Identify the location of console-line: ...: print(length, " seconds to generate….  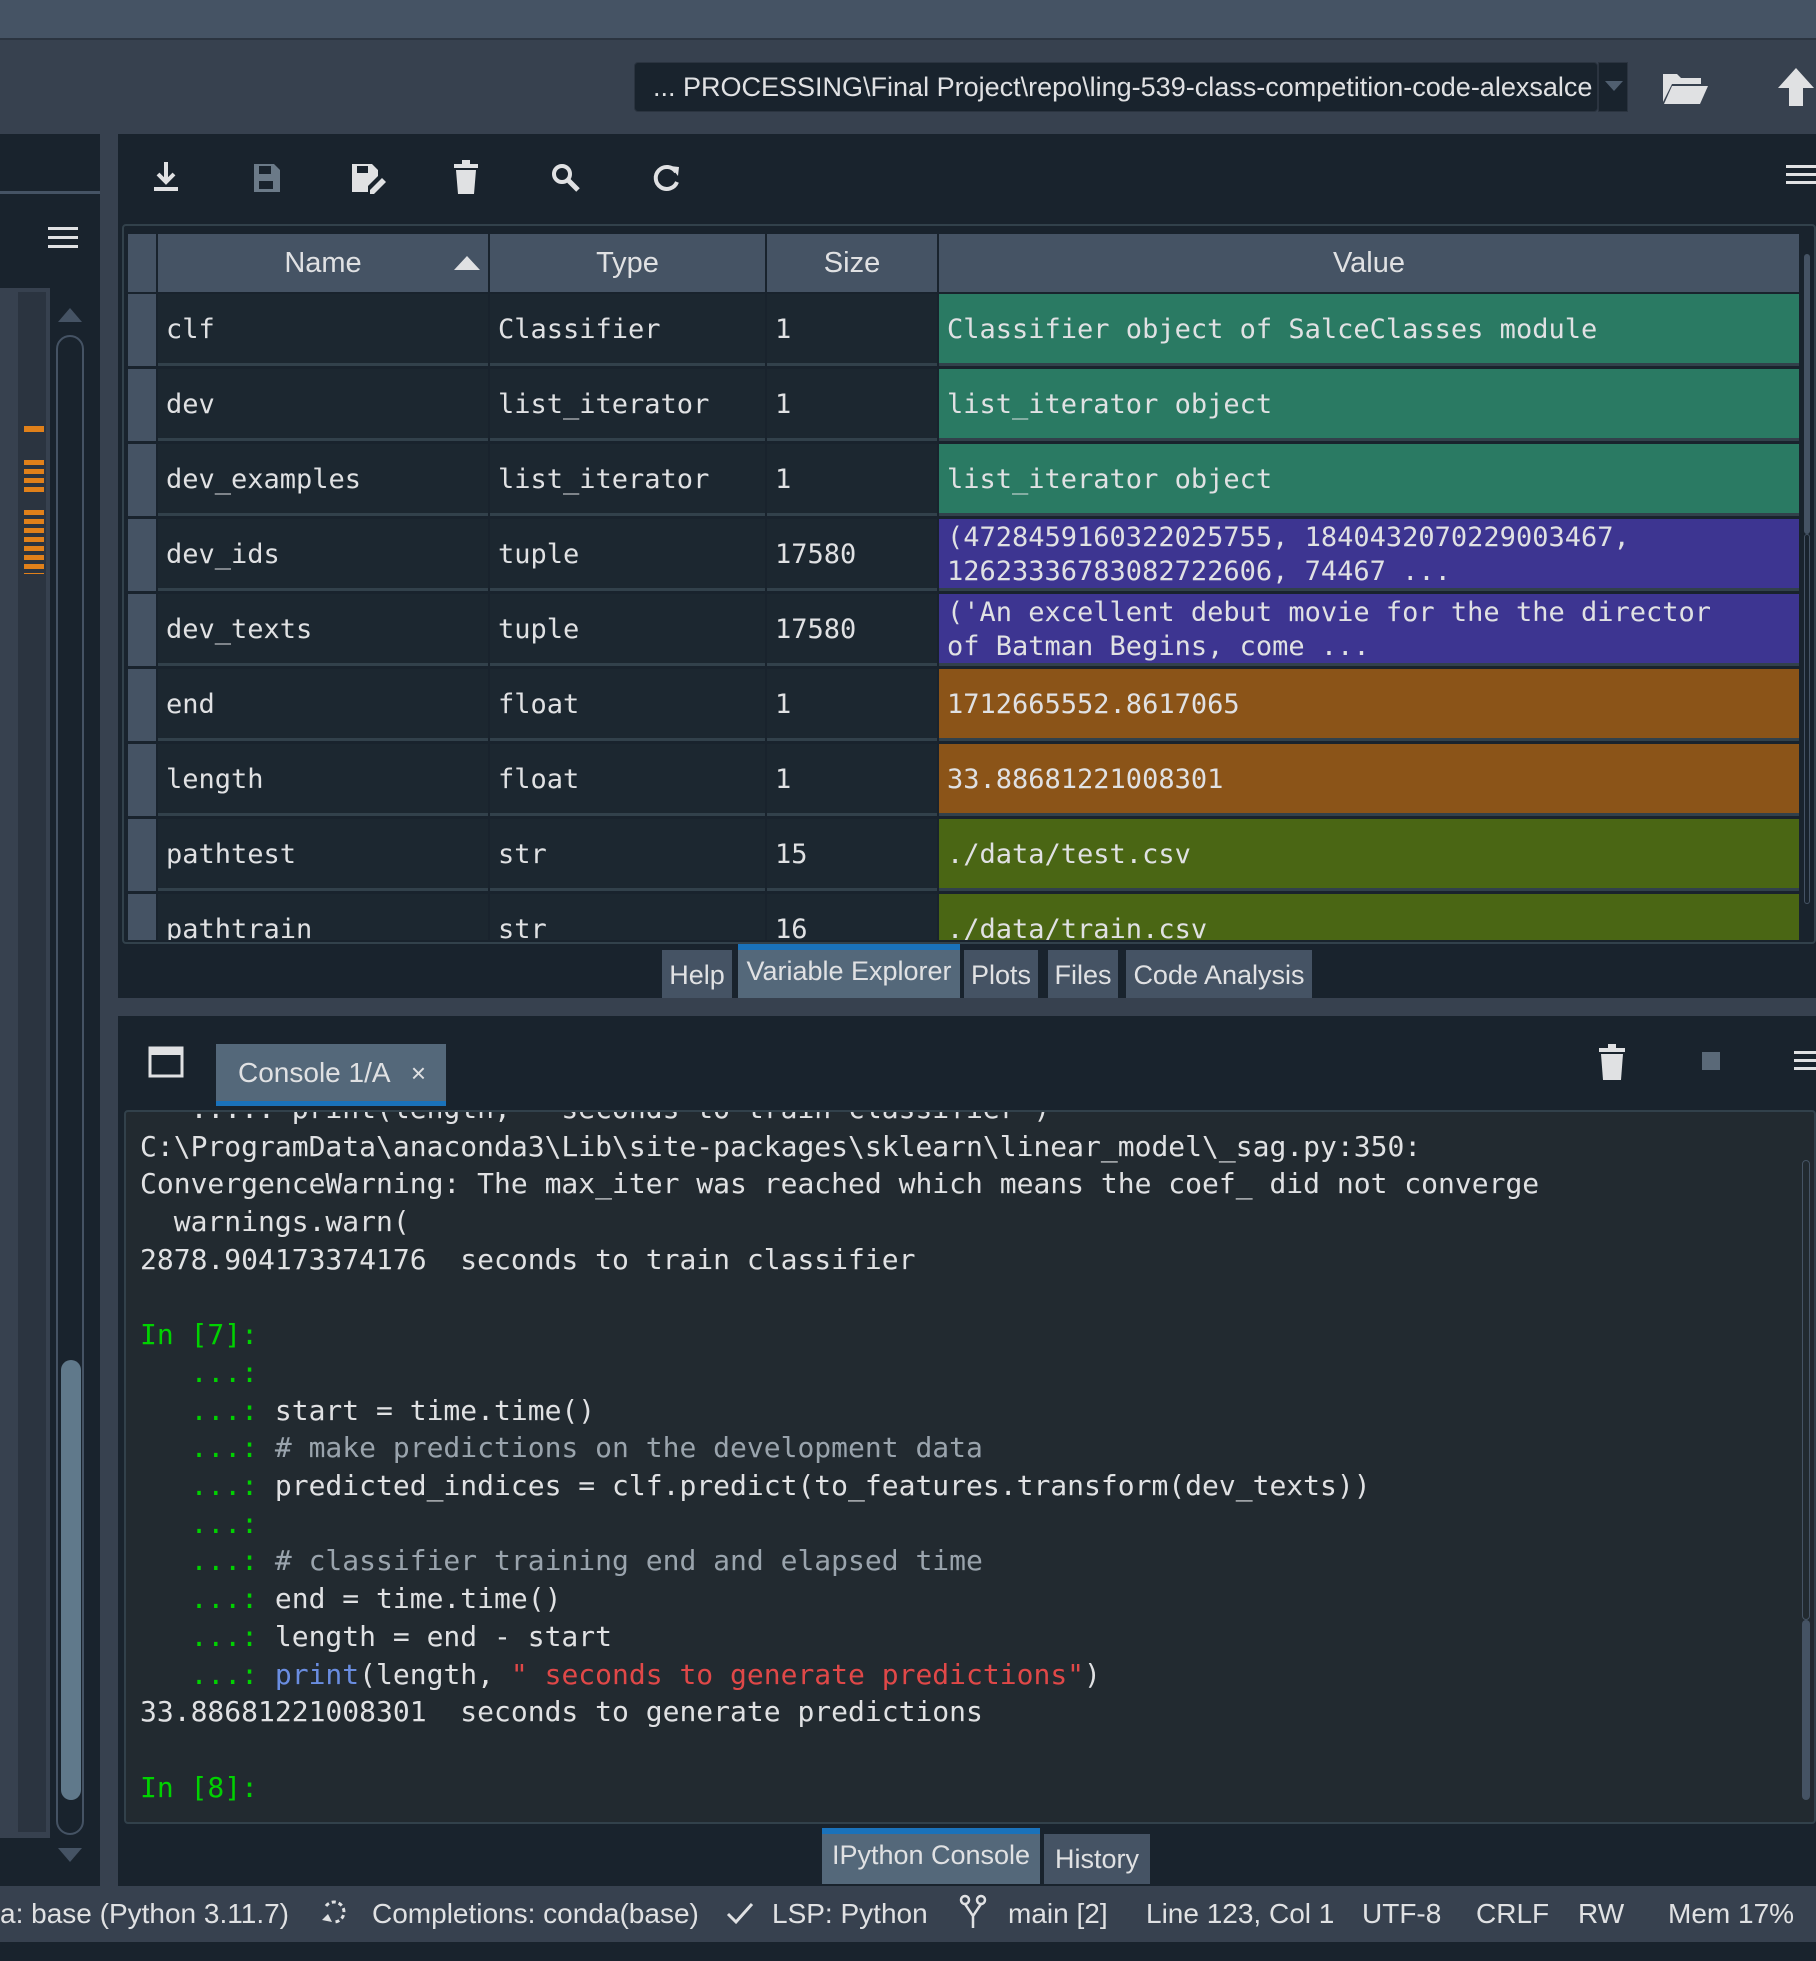
(620, 1675).